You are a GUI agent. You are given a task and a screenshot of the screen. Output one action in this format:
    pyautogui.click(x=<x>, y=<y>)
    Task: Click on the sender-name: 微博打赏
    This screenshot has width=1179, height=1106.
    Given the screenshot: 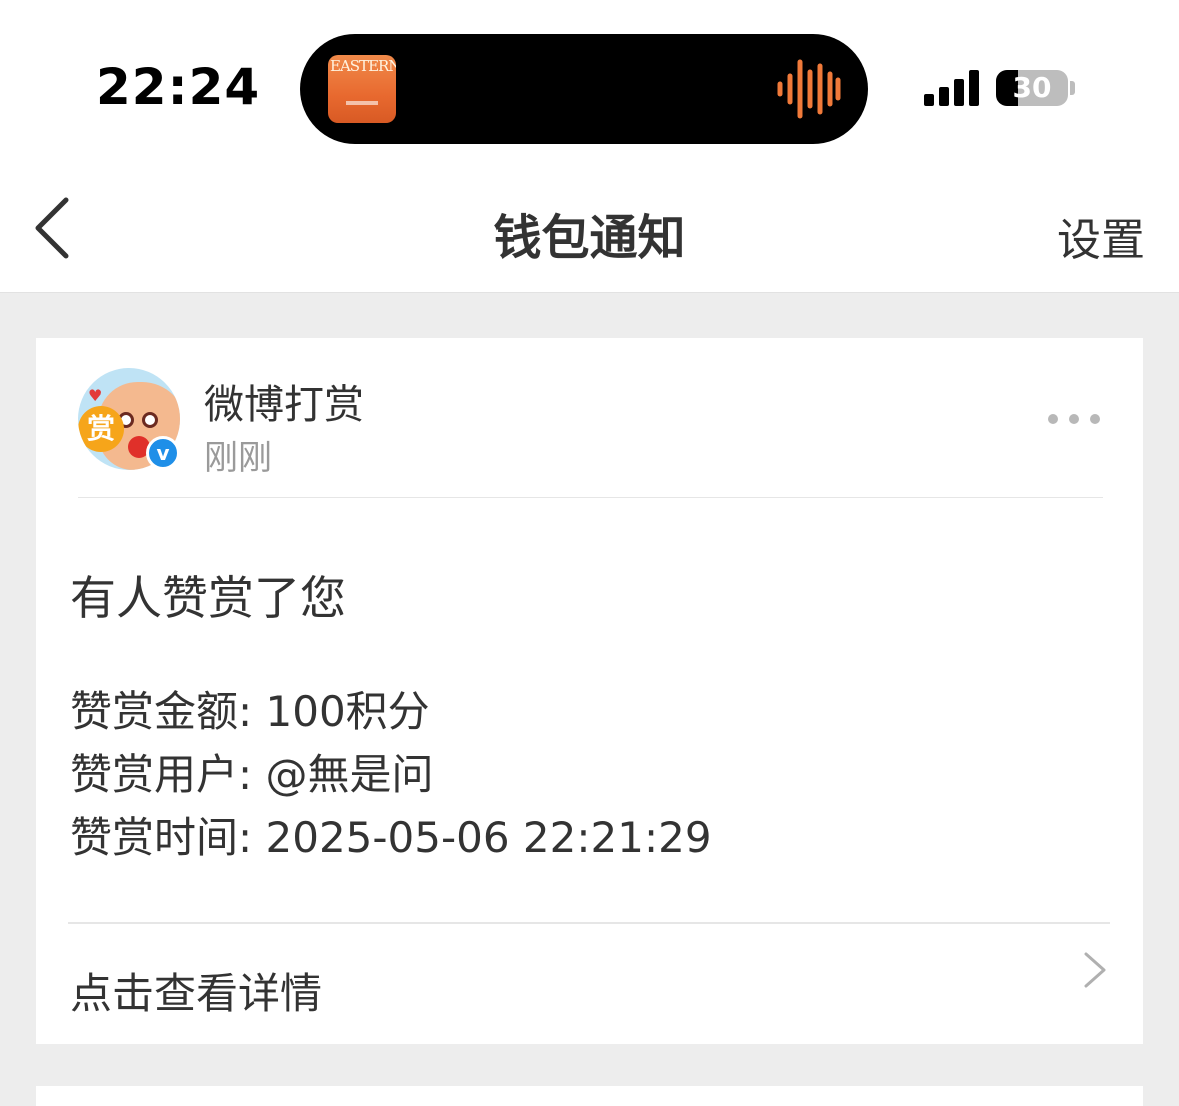 What is the action you would take?
    pyautogui.click(x=284, y=401)
    